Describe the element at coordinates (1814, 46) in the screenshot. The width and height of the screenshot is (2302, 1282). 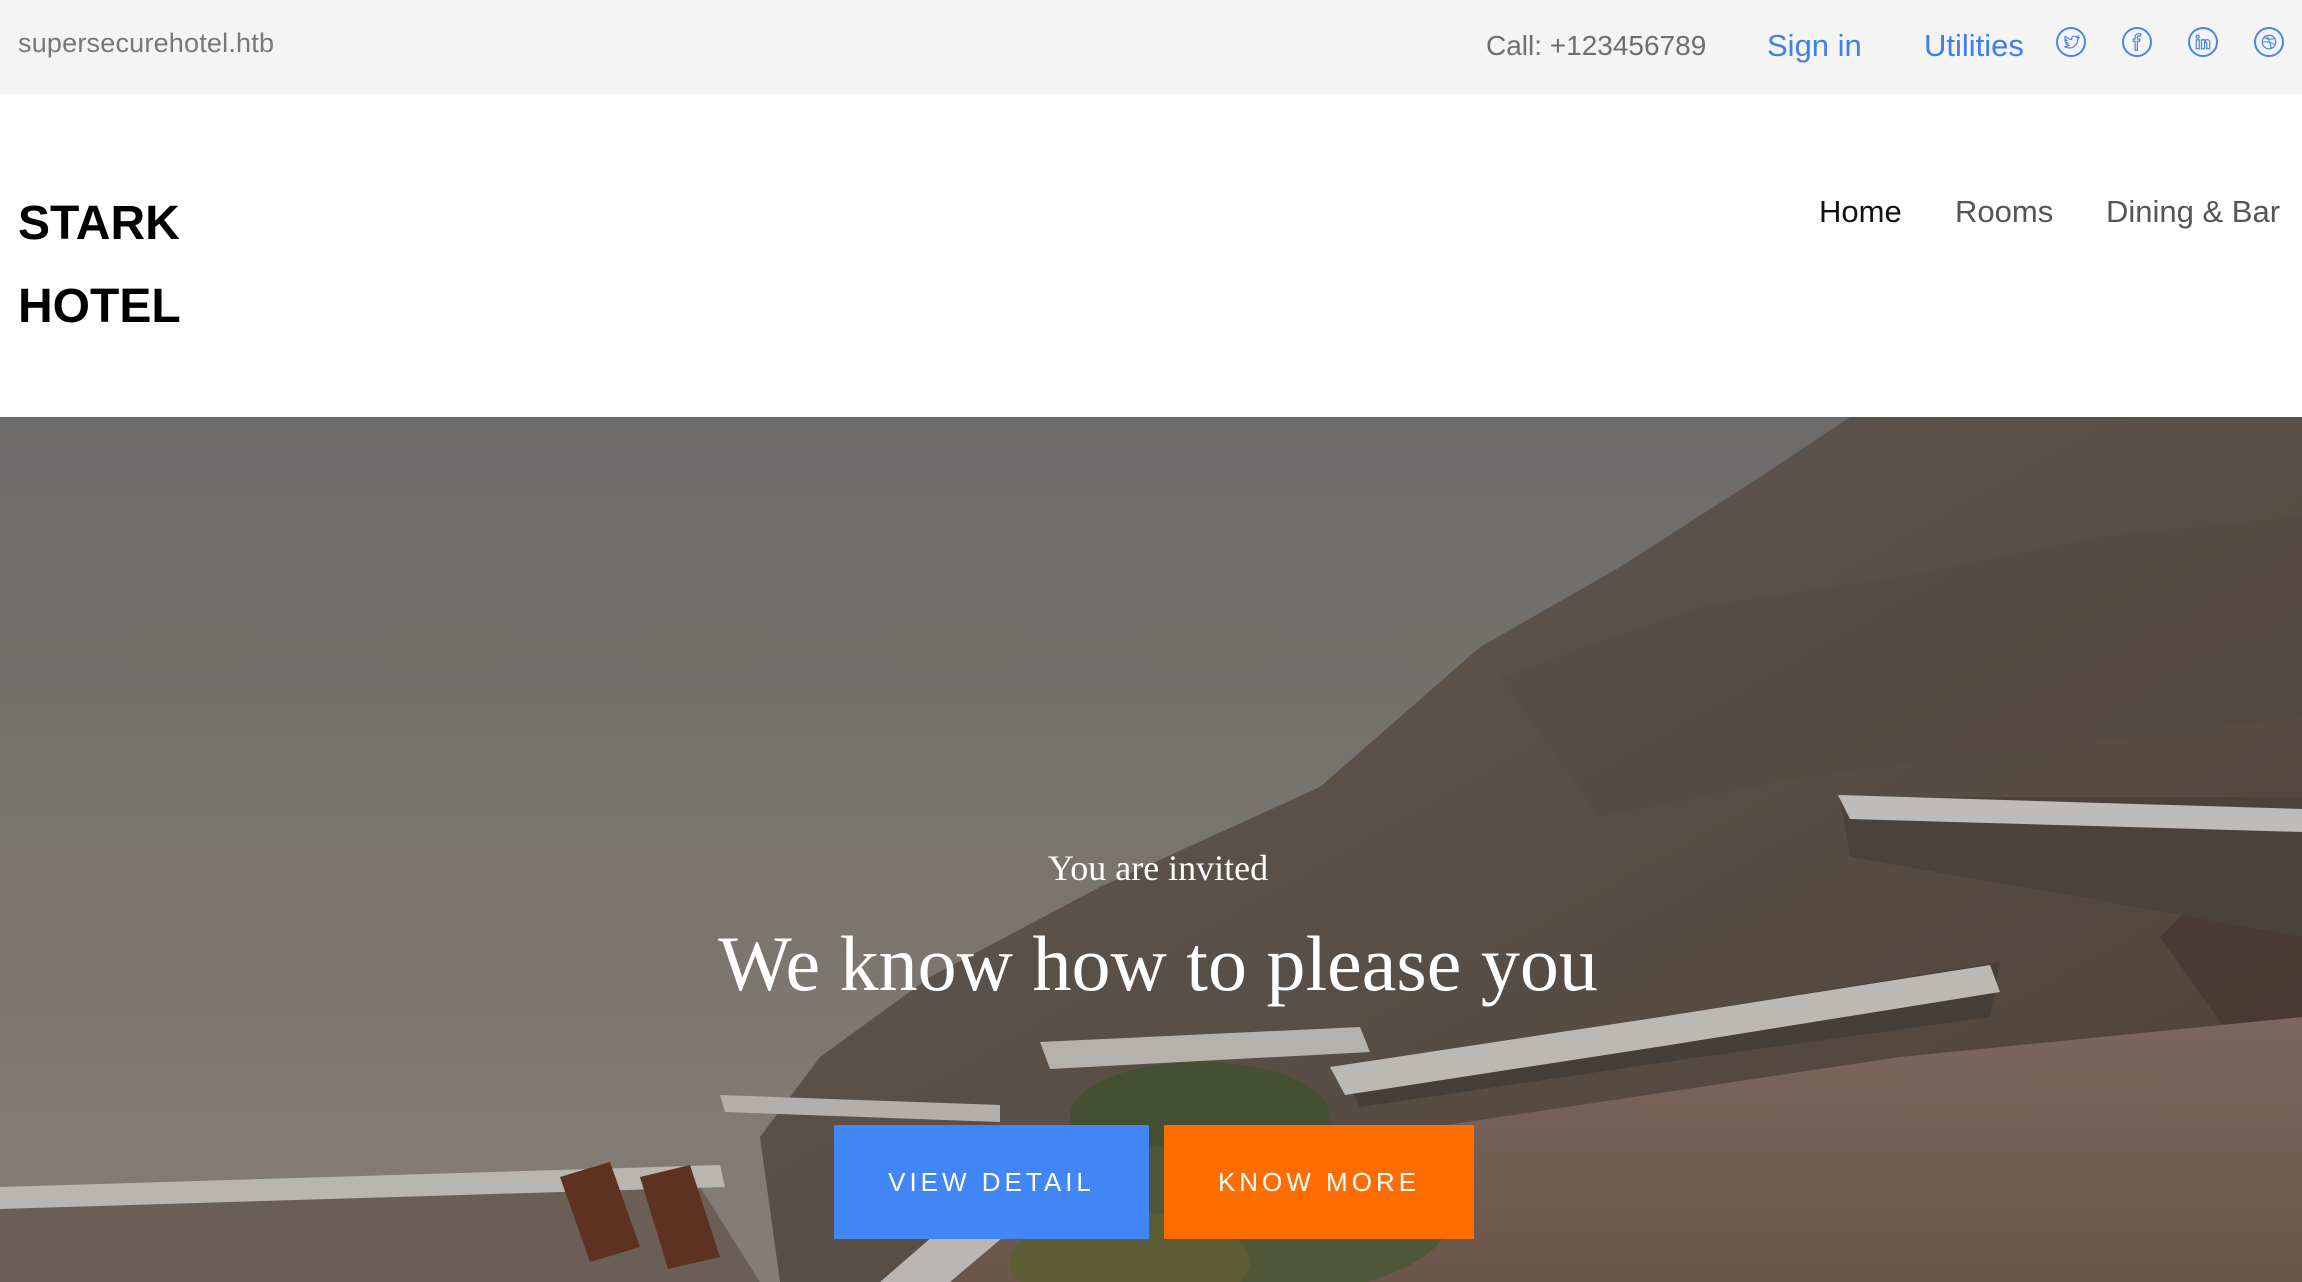
I see `sign-in-link: Sign in` at that location.